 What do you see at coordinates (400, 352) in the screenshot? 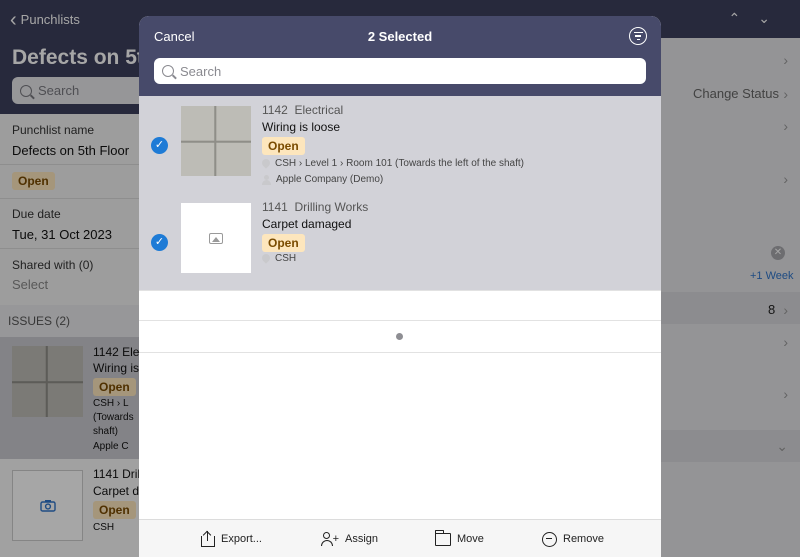
I see `divider` at bounding box center [400, 352].